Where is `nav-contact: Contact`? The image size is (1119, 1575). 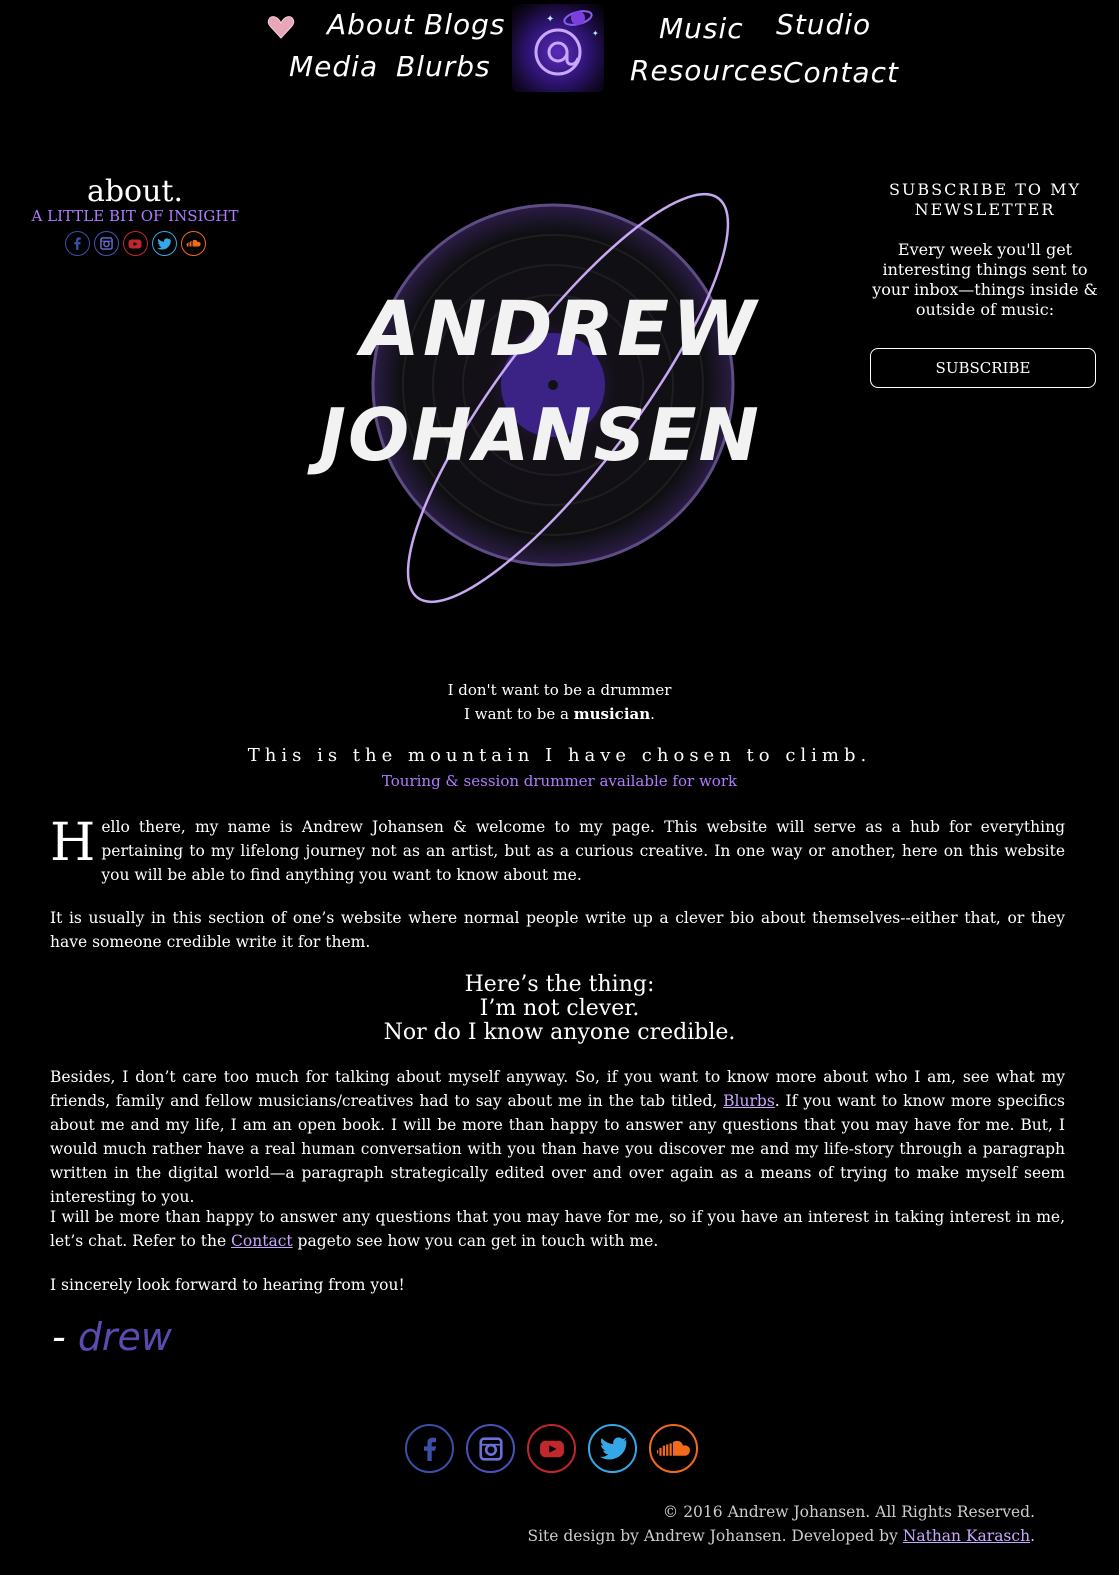
nav-contact: Contact is located at coordinates (841, 72).